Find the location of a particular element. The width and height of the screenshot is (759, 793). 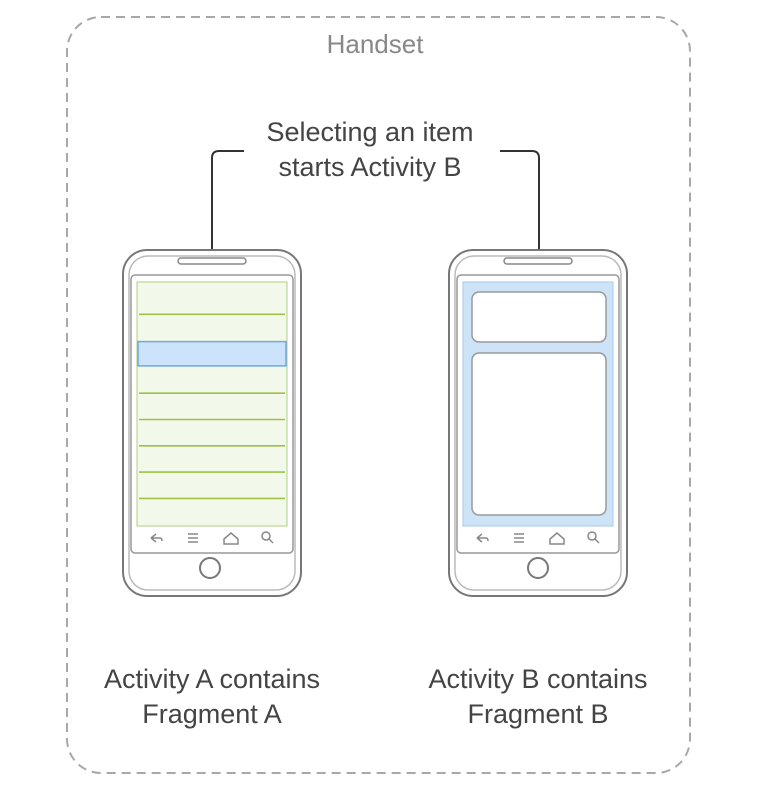

phone-b is located at coordinates (538, 423).